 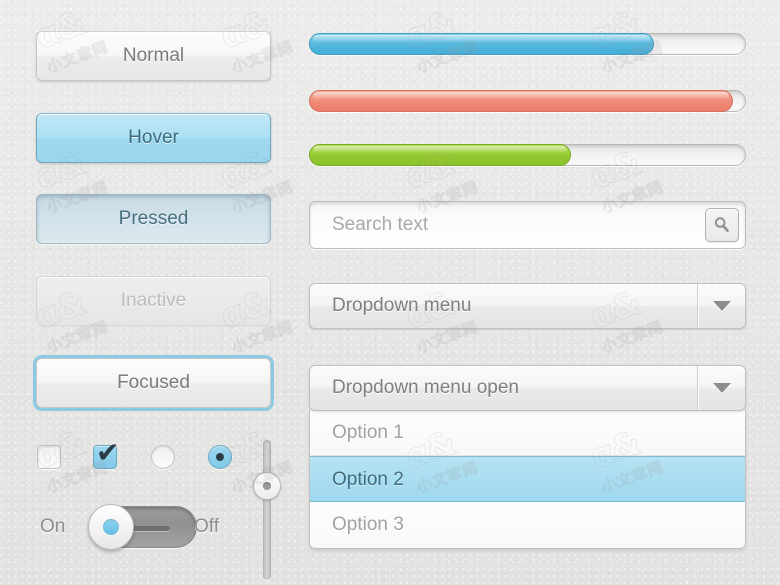 I want to click on progress-fill-blue, so click(x=482, y=44).